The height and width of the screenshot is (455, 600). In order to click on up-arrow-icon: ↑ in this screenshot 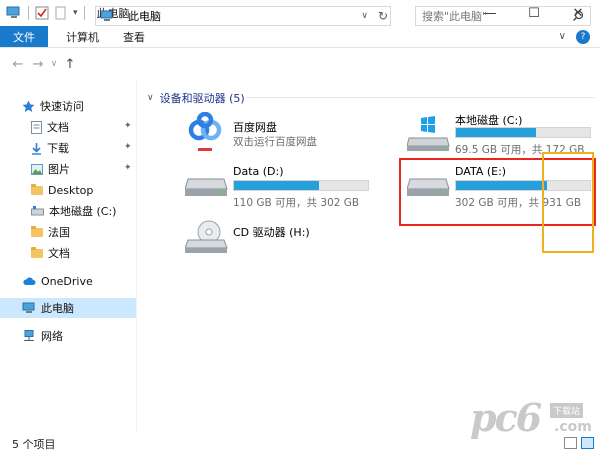, I will do `click(70, 64)`.